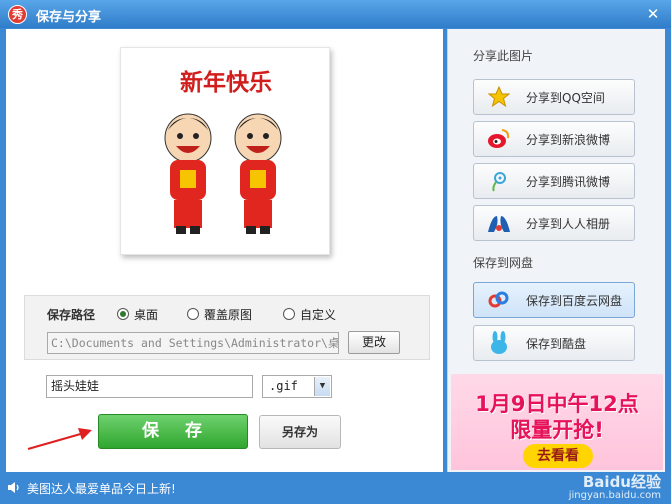 The image size is (671, 504). I want to click on save-kupan-button: 保存到酷盘, so click(554, 343).